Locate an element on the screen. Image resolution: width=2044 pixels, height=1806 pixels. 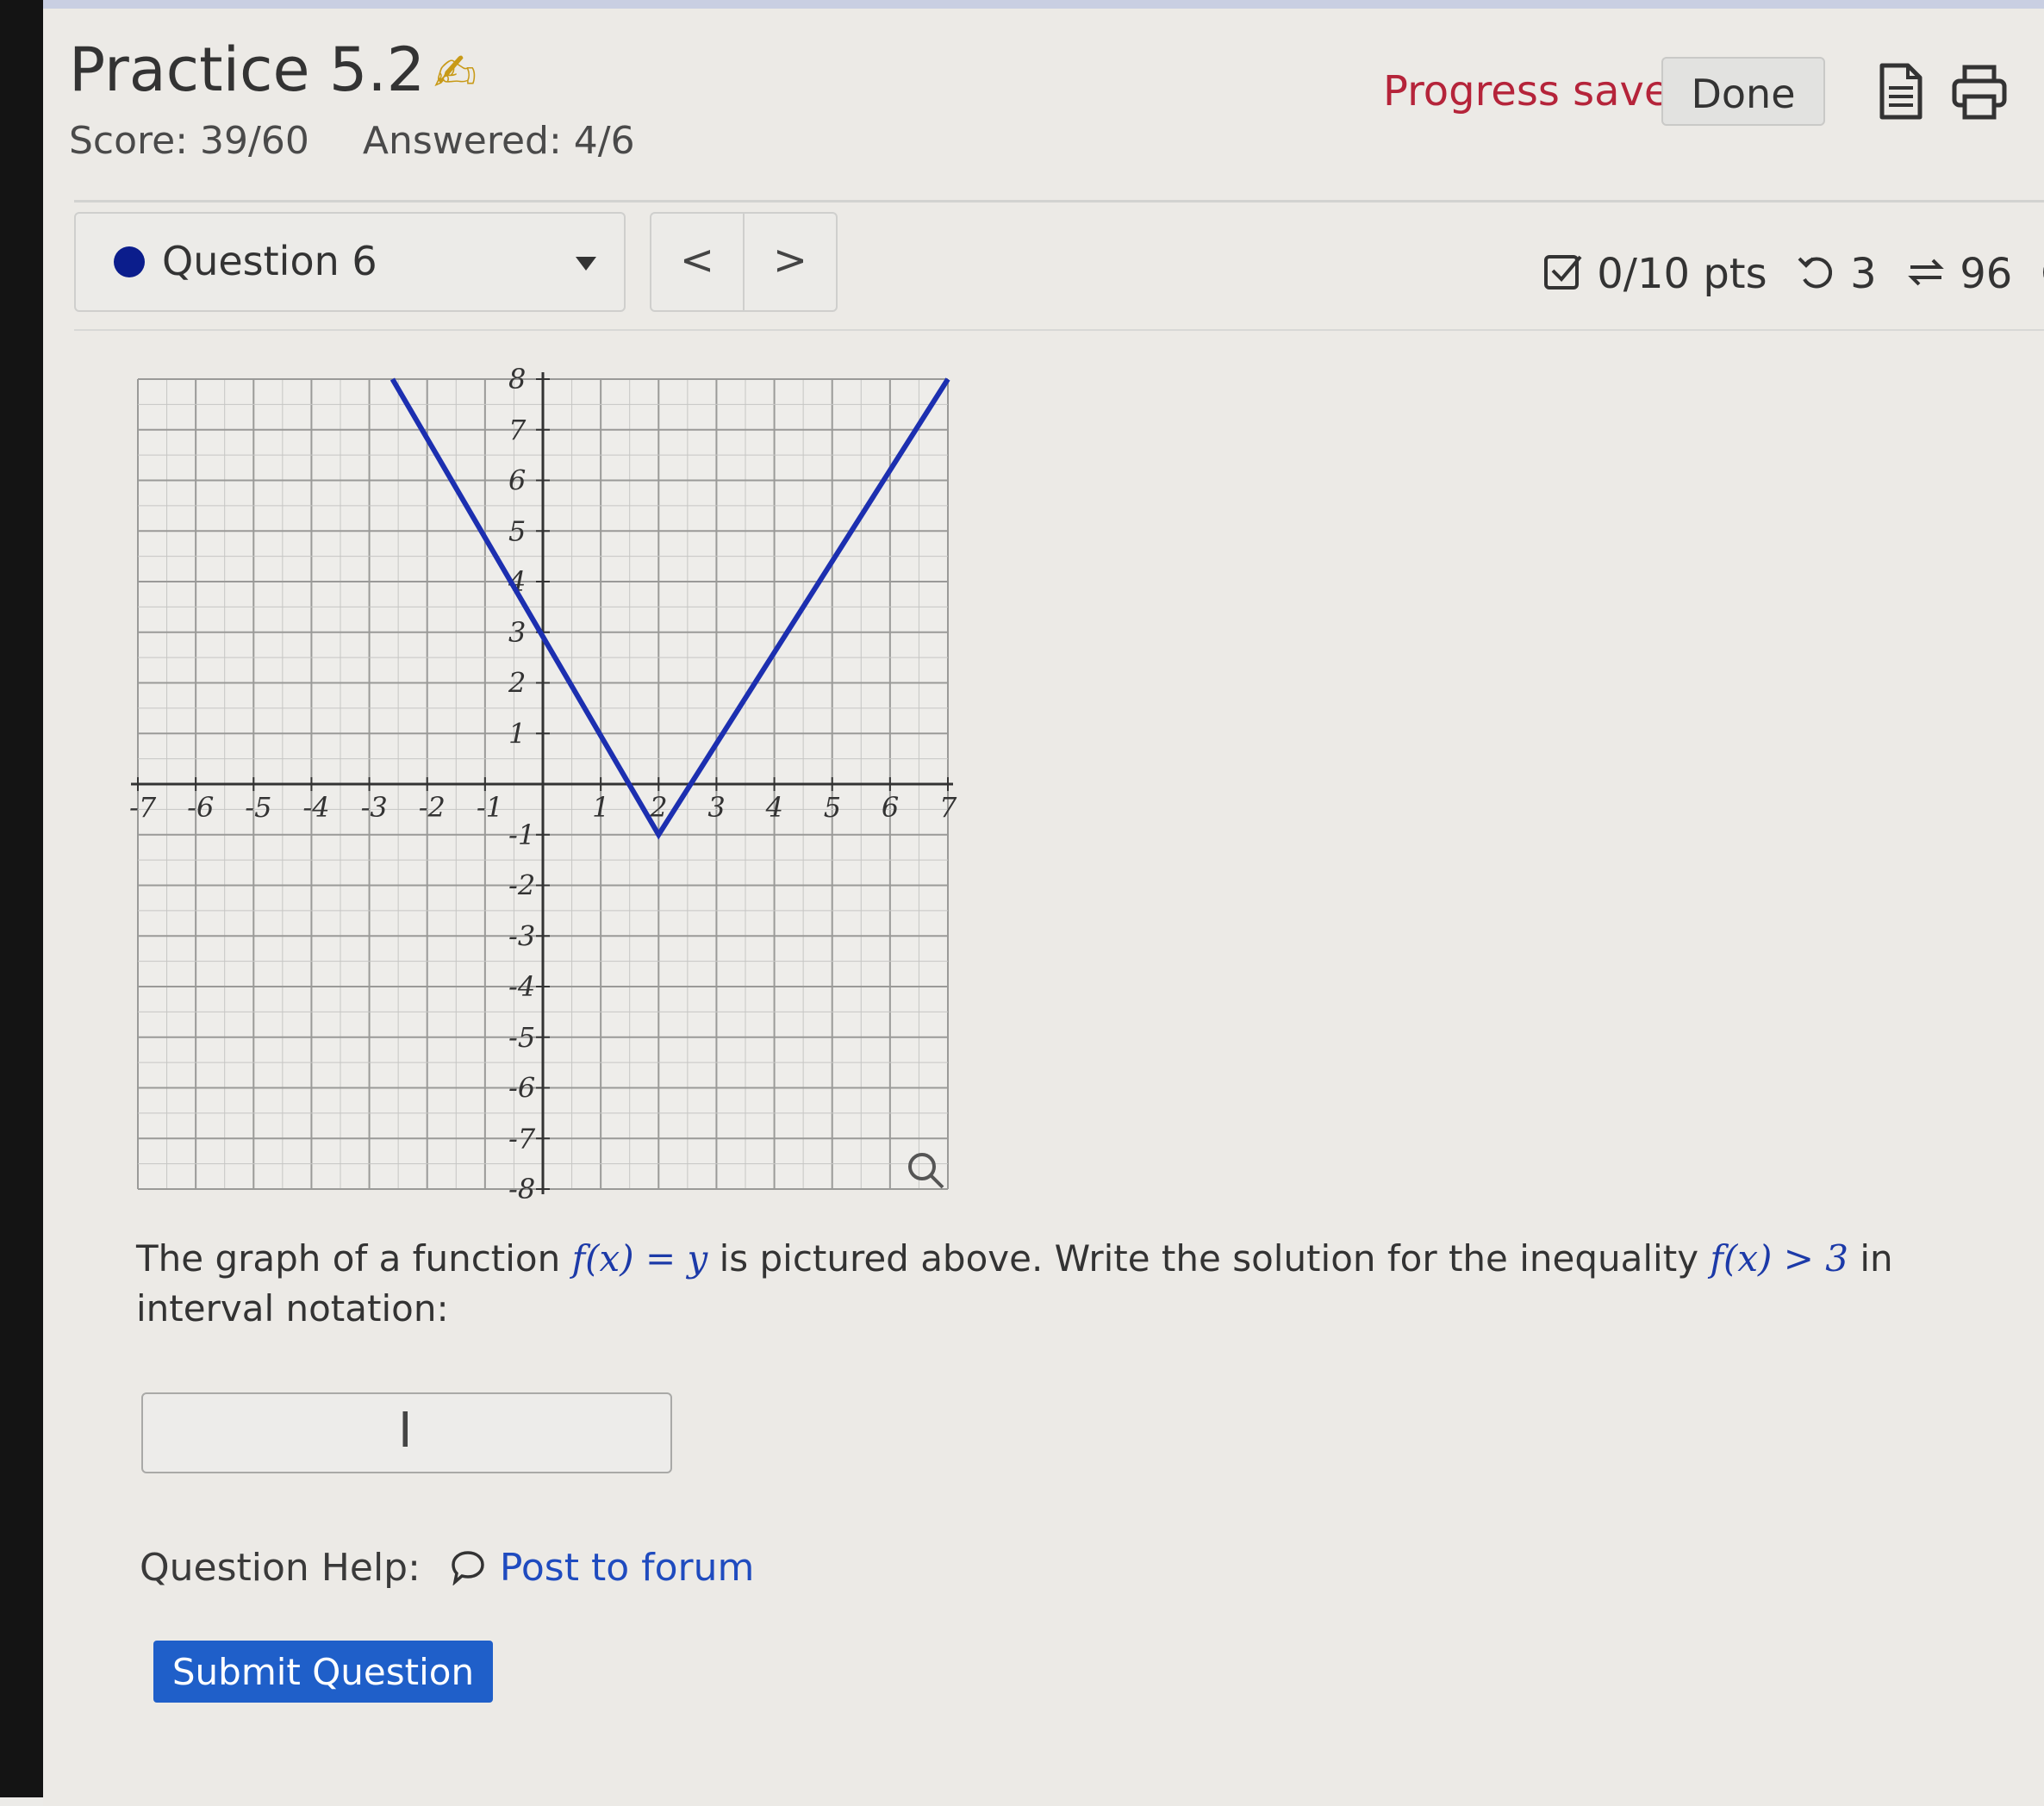
question-selector: Question 6 is located at coordinates (350, 262).